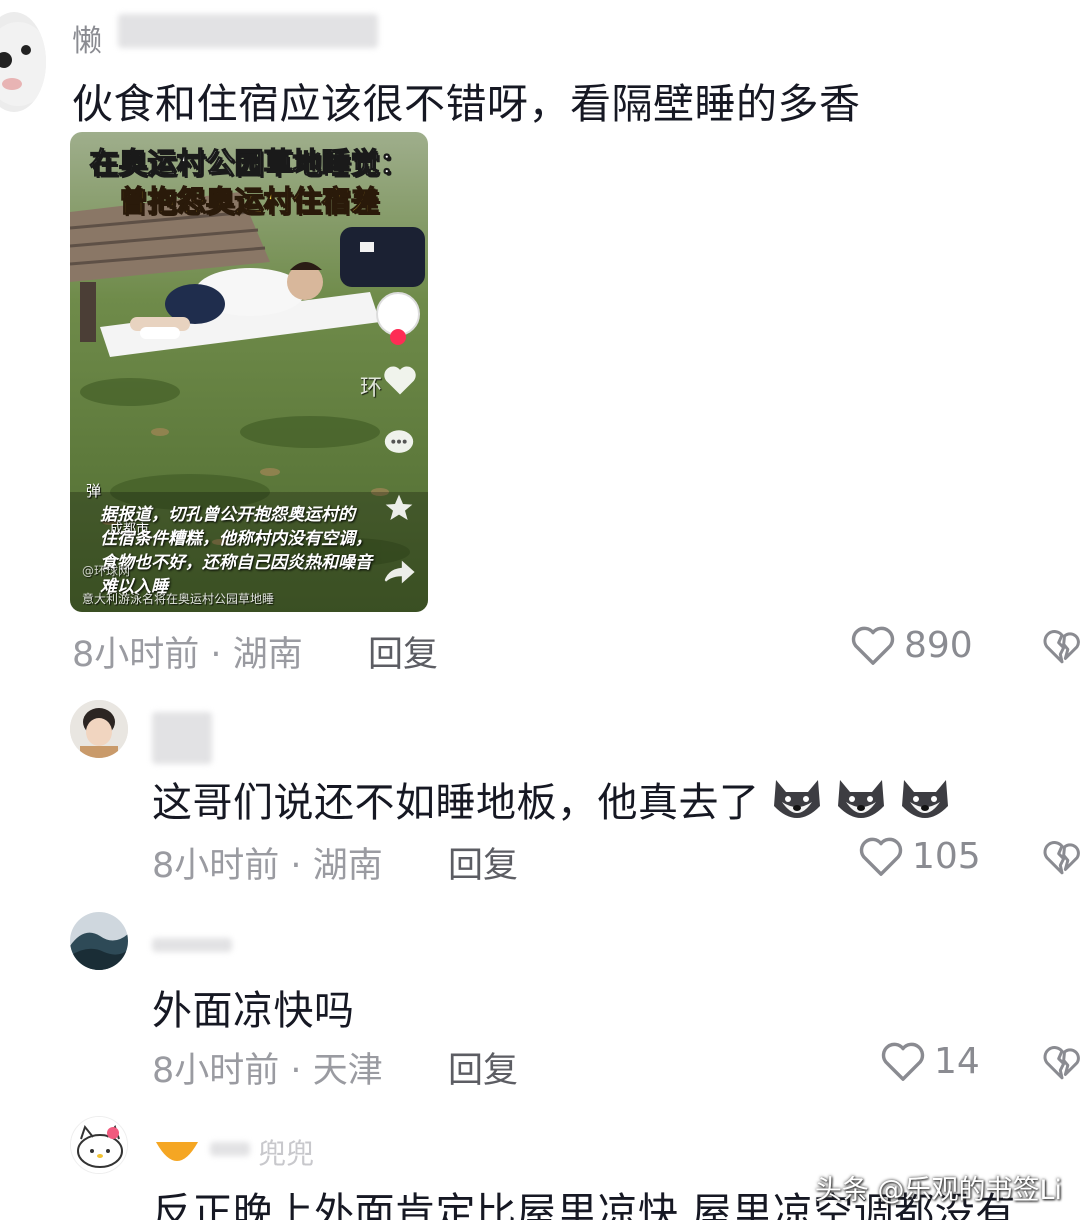 The width and height of the screenshot is (1080, 1220). I want to click on username: 懒, so click(87, 38).